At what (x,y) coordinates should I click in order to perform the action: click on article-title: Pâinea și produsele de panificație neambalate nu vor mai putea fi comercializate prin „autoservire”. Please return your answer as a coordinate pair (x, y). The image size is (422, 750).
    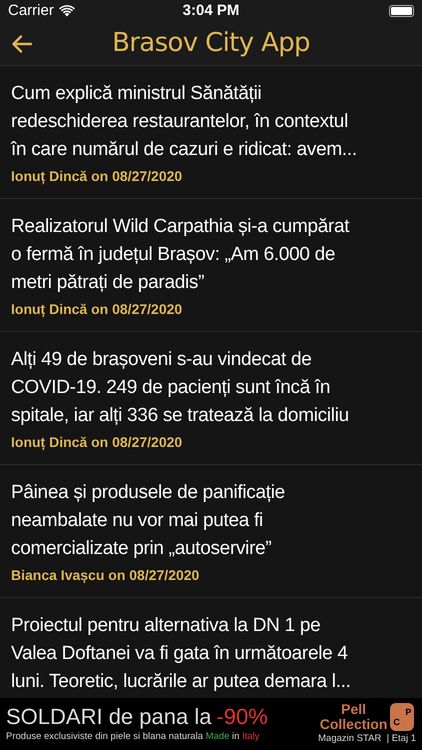
    Looking at the image, I should click on (148, 521).